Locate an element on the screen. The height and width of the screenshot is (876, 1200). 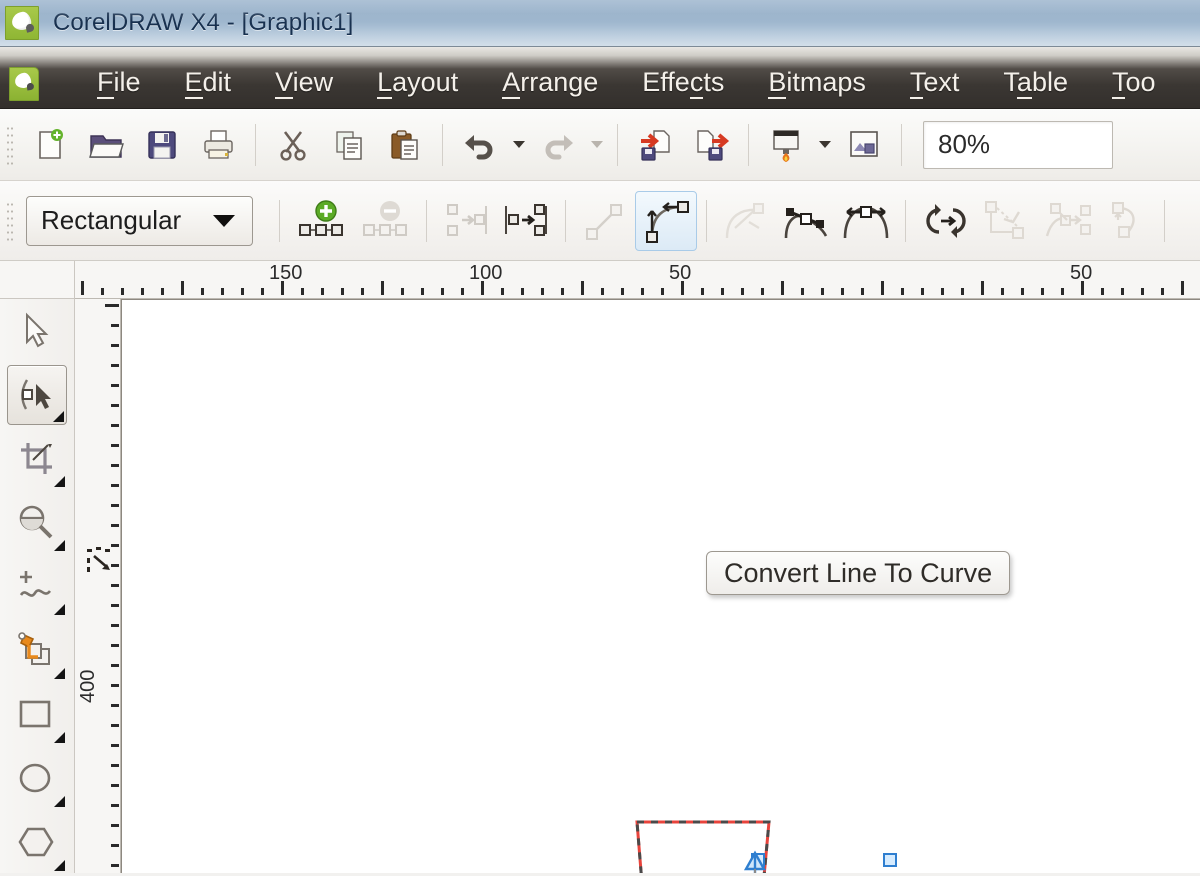
corel-online-button is located at coordinates (864, 145).